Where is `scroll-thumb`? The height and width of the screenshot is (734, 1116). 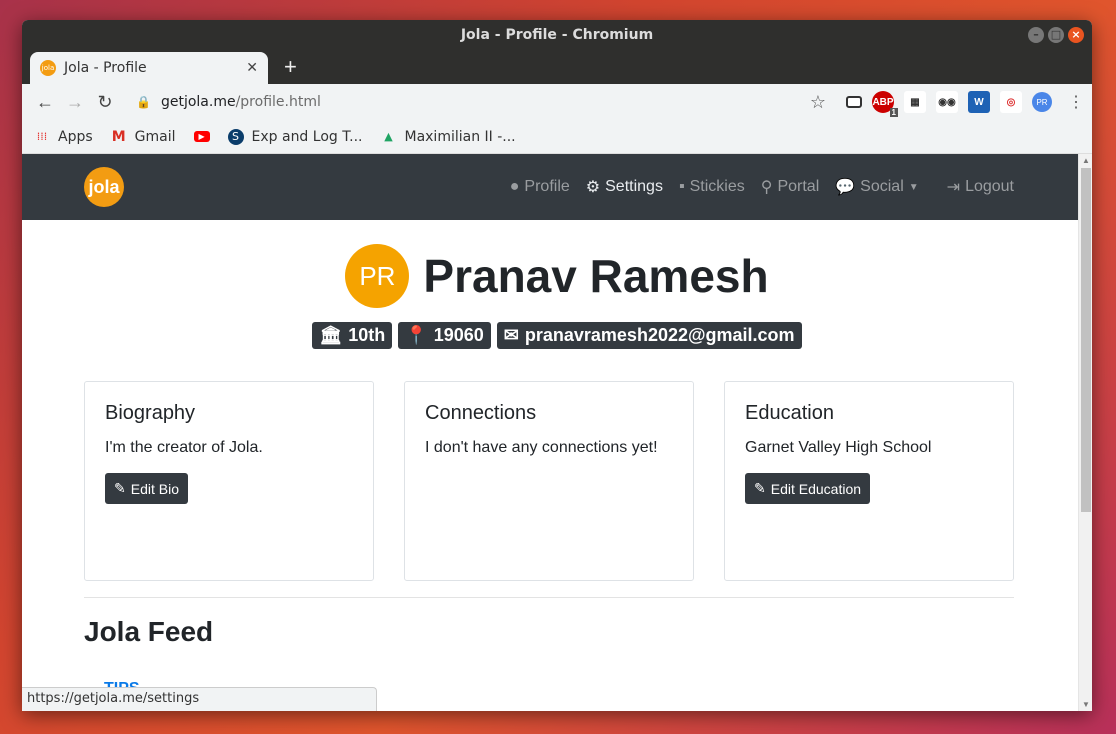 scroll-thumb is located at coordinates (1086, 340).